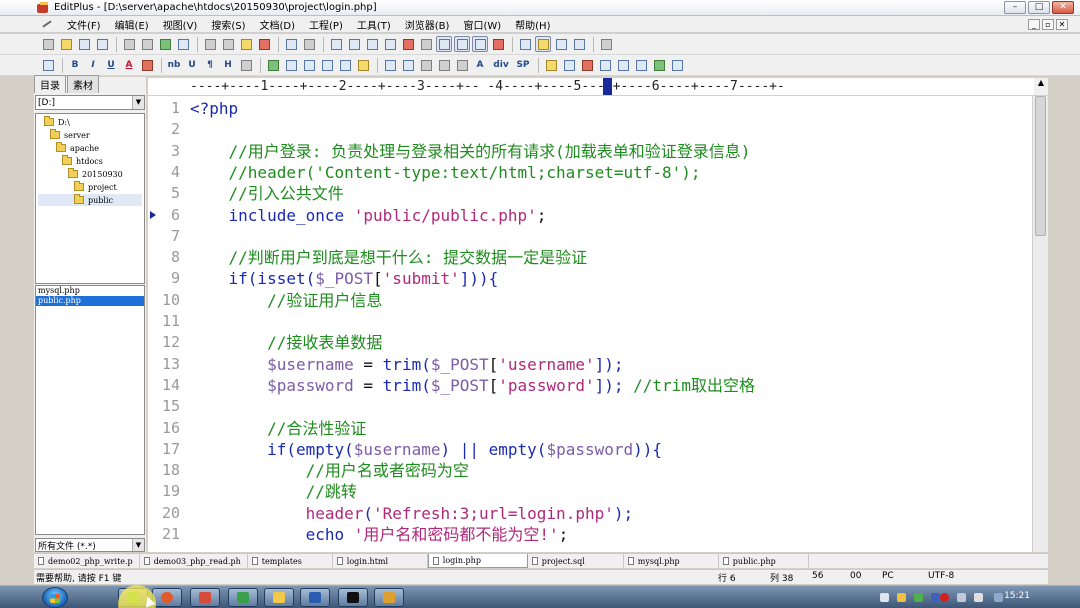 This screenshot has height=608, width=1080. I want to click on checkbox-icon, so click(345, 65).